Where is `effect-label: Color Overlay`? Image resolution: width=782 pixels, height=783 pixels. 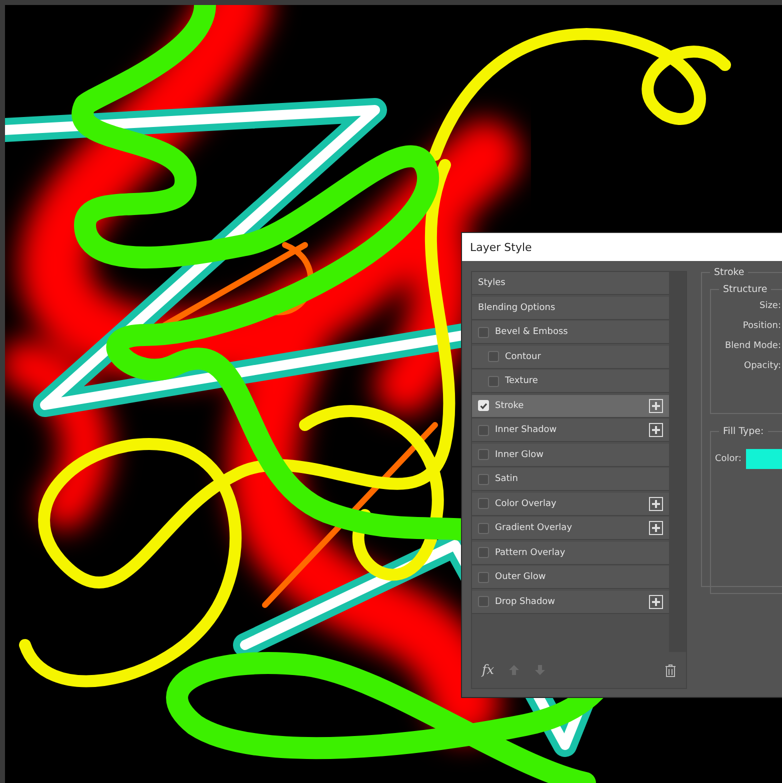 effect-label: Color Overlay is located at coordinates (526, 503).